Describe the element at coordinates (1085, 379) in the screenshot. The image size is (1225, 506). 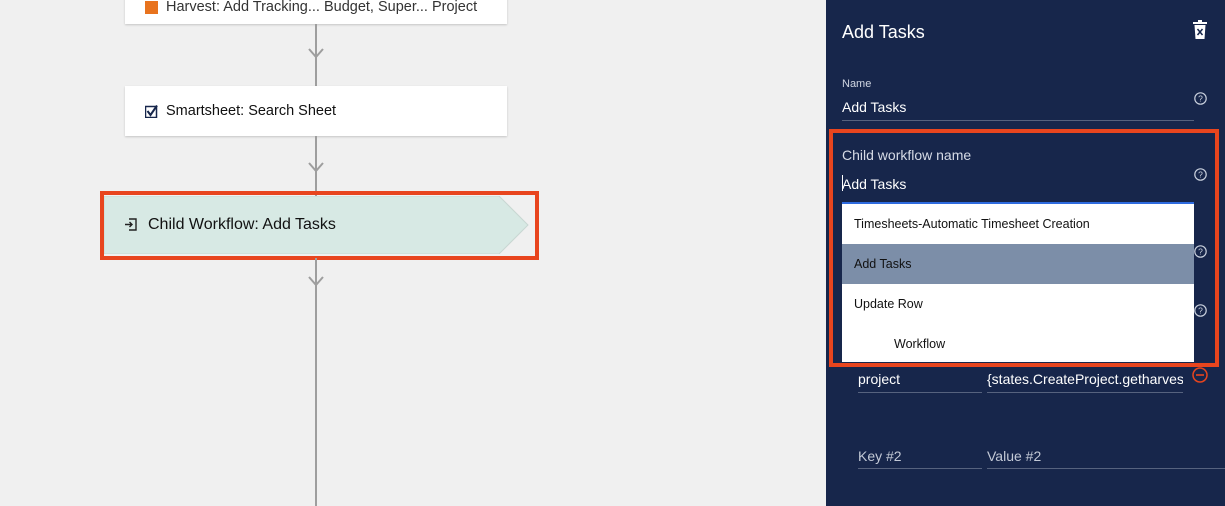
I see `param-value-field: {states.CreateProject.getharves` at that location.